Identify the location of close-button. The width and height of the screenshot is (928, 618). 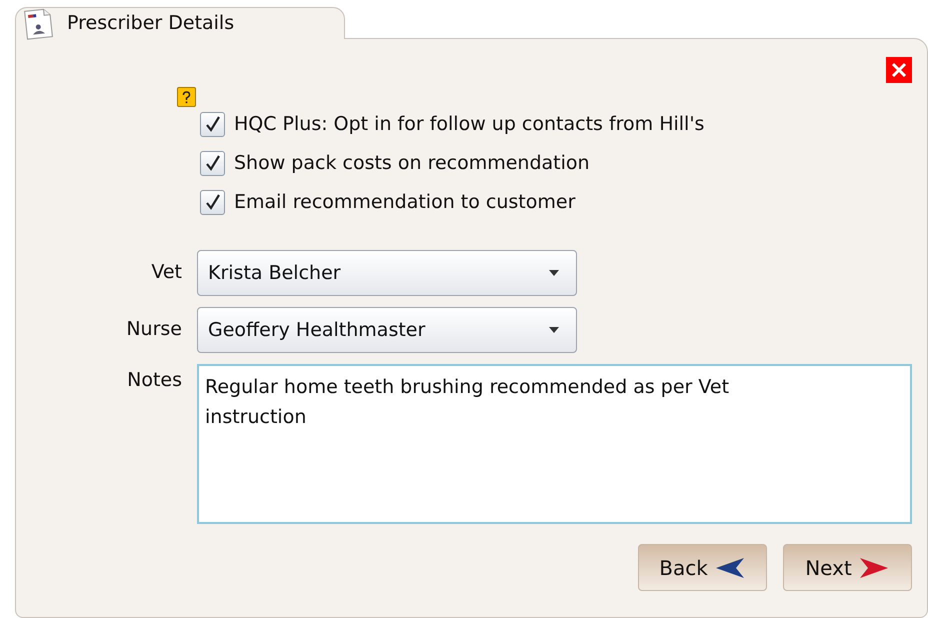
(899, 70).